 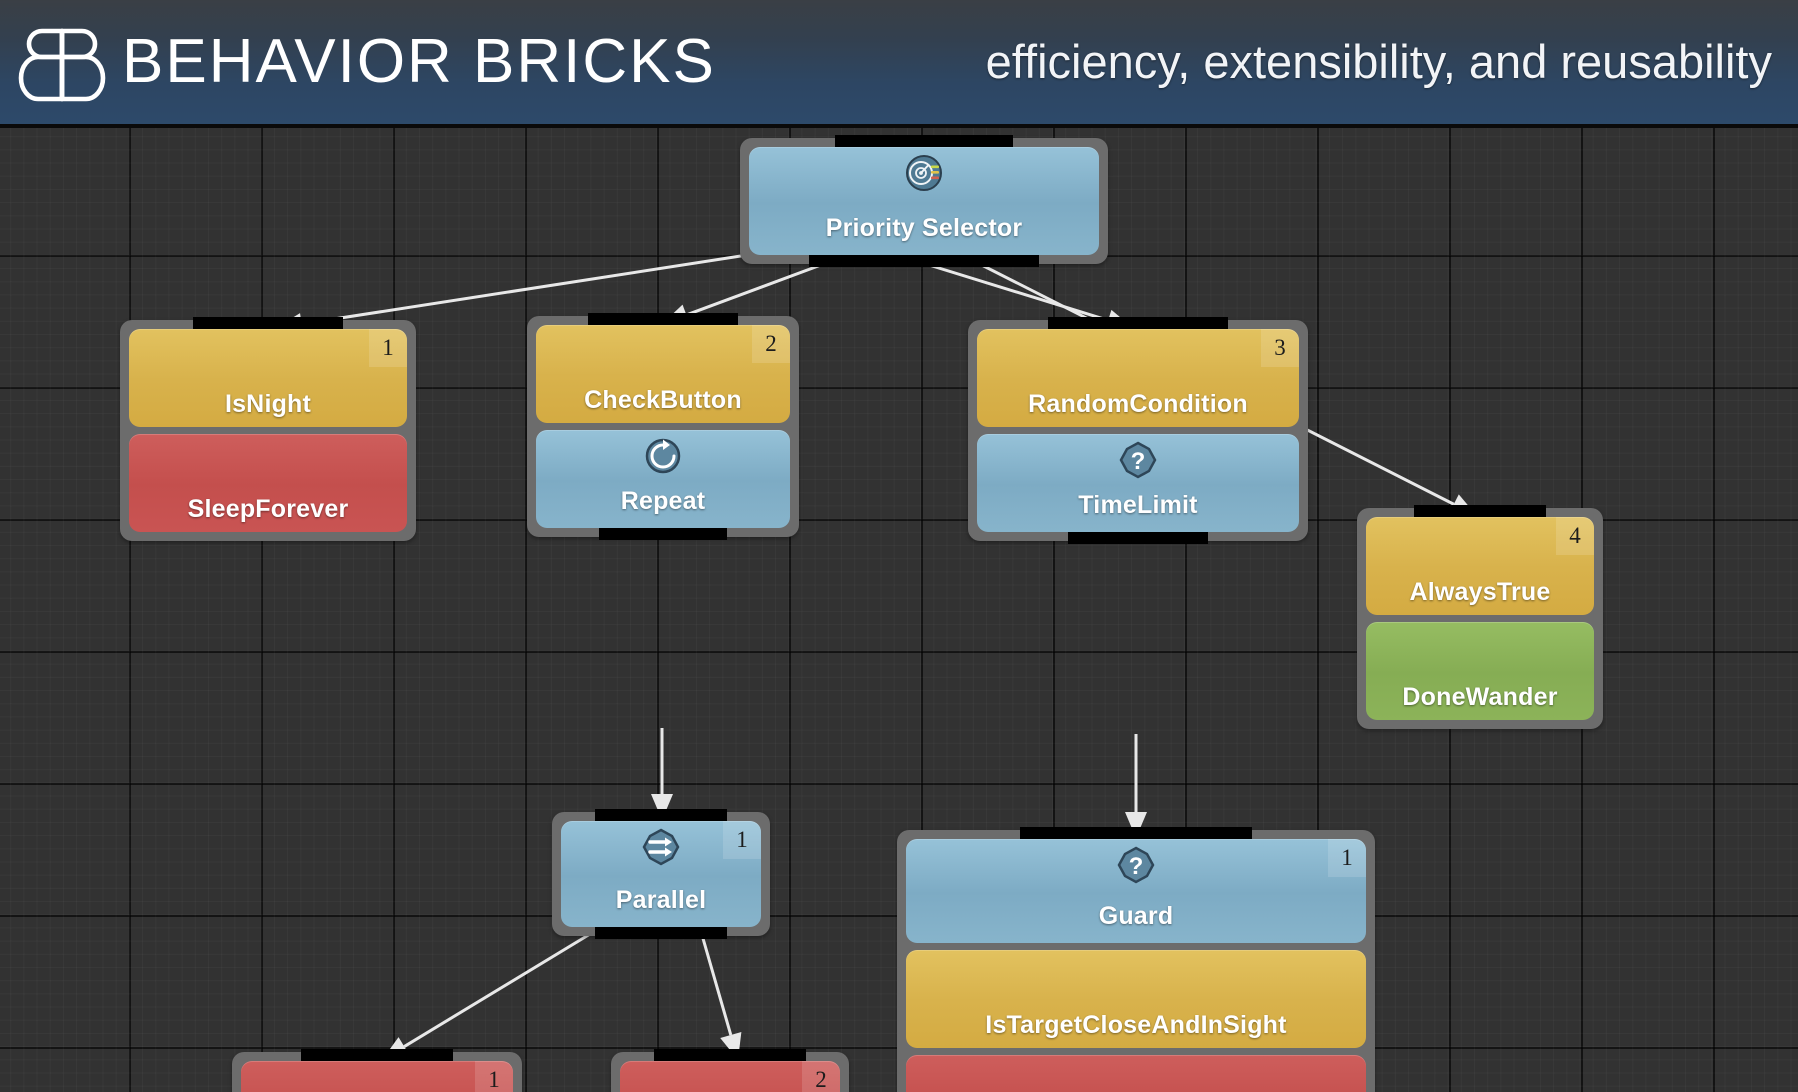 I want to click on node-label: SleepForever, so click(x=268, y=509).